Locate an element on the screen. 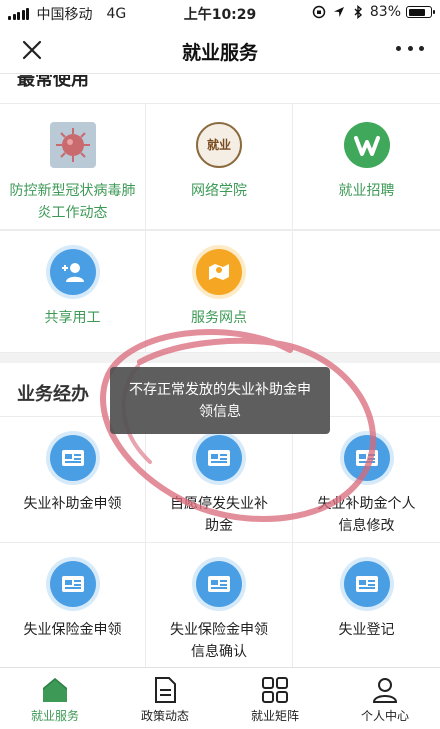 Image resolution: width=440 pixels, height=729 pixels. virus-image-icon is located at coordinates (72, 145).